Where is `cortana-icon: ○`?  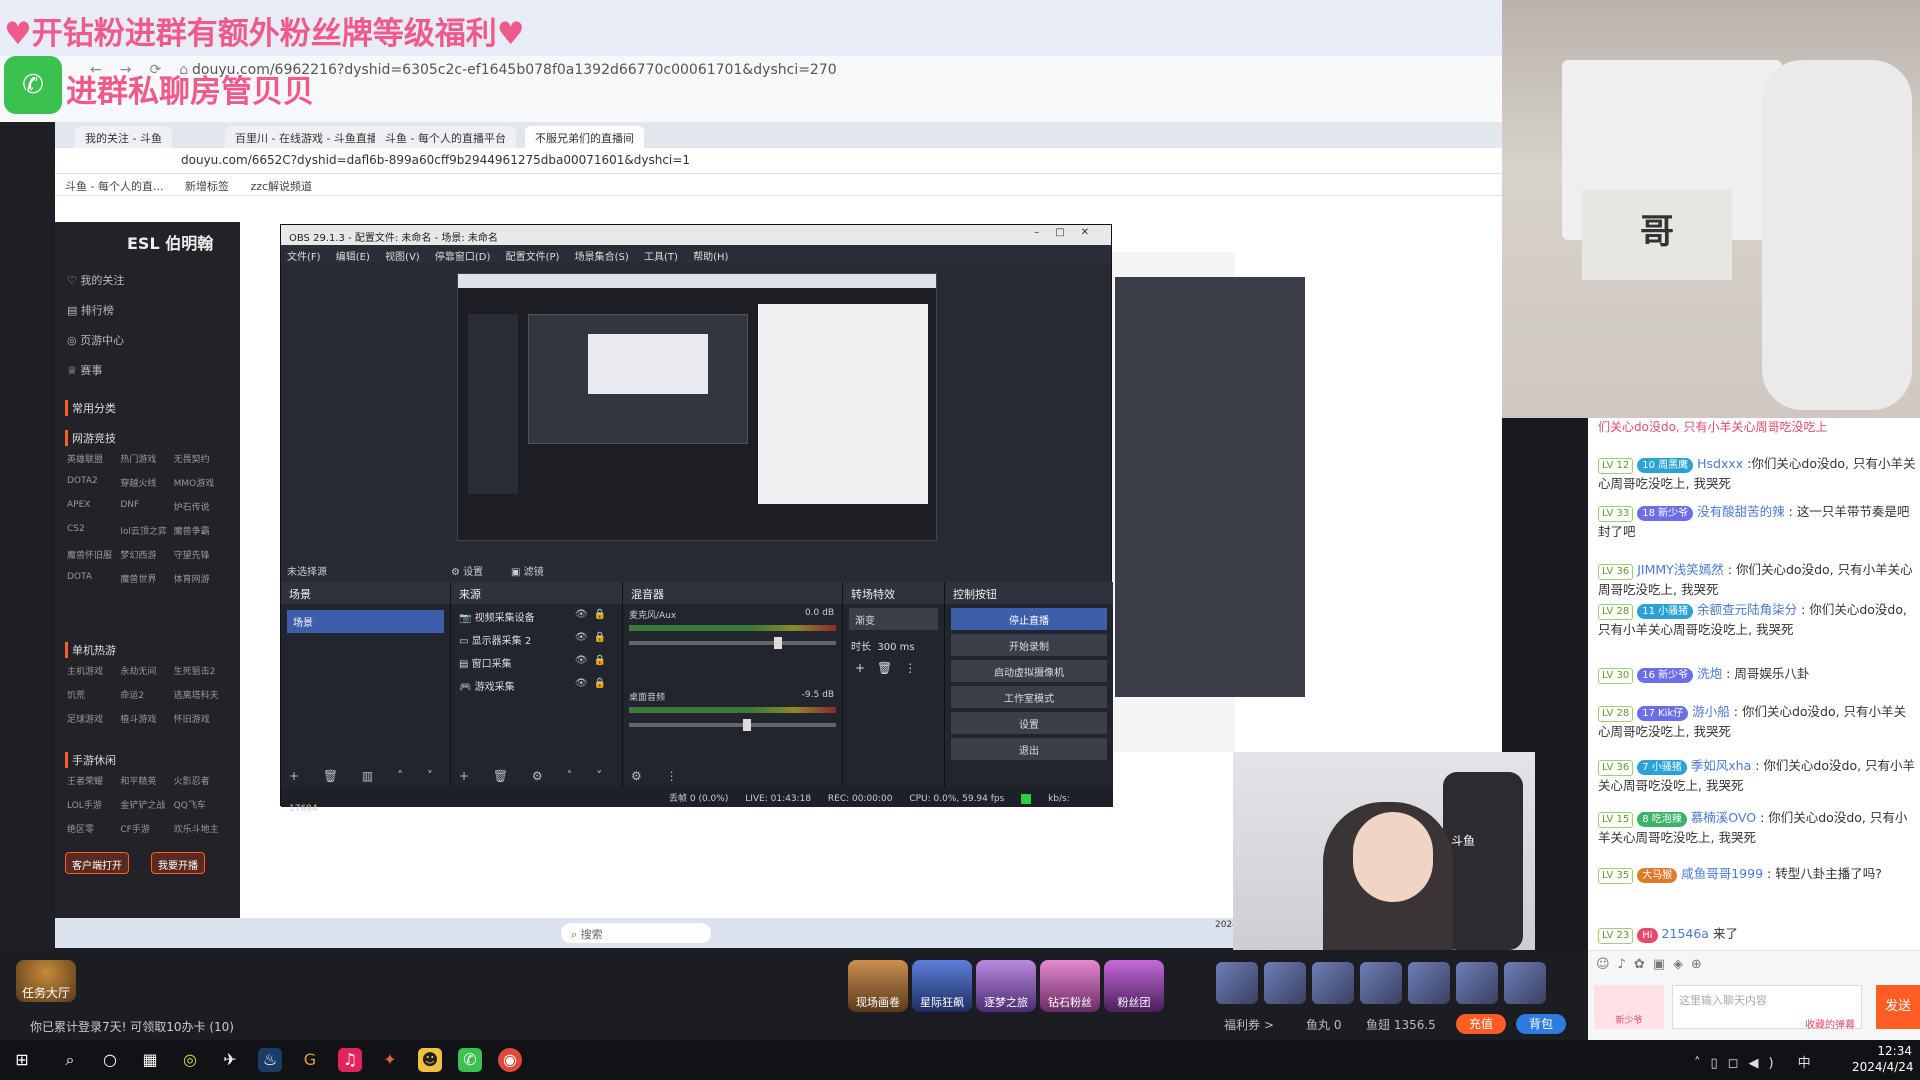 cortana-icon: ○ is located at coordinates (110, 1060).